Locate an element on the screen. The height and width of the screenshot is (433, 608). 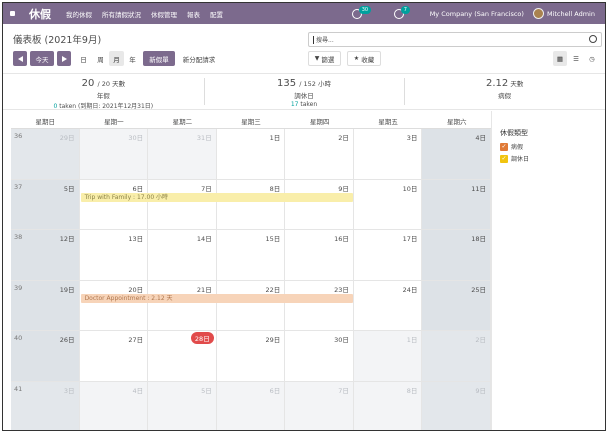
calendar-day-cell: 18日 is located at coordinates (456, 255).